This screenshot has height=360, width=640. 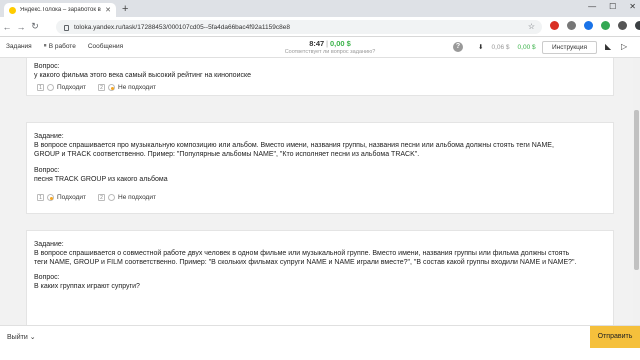 I want to click on minimize-icon: —, so click(x=592, y=6).